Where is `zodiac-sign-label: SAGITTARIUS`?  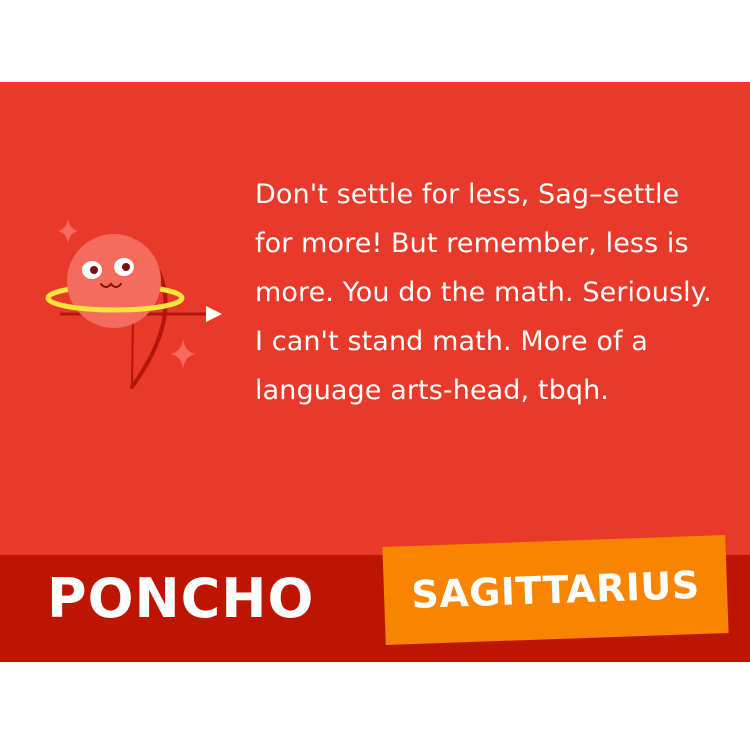
zodiac-sign-label: SAGITTARIUS is located at coordinates (555, 590).